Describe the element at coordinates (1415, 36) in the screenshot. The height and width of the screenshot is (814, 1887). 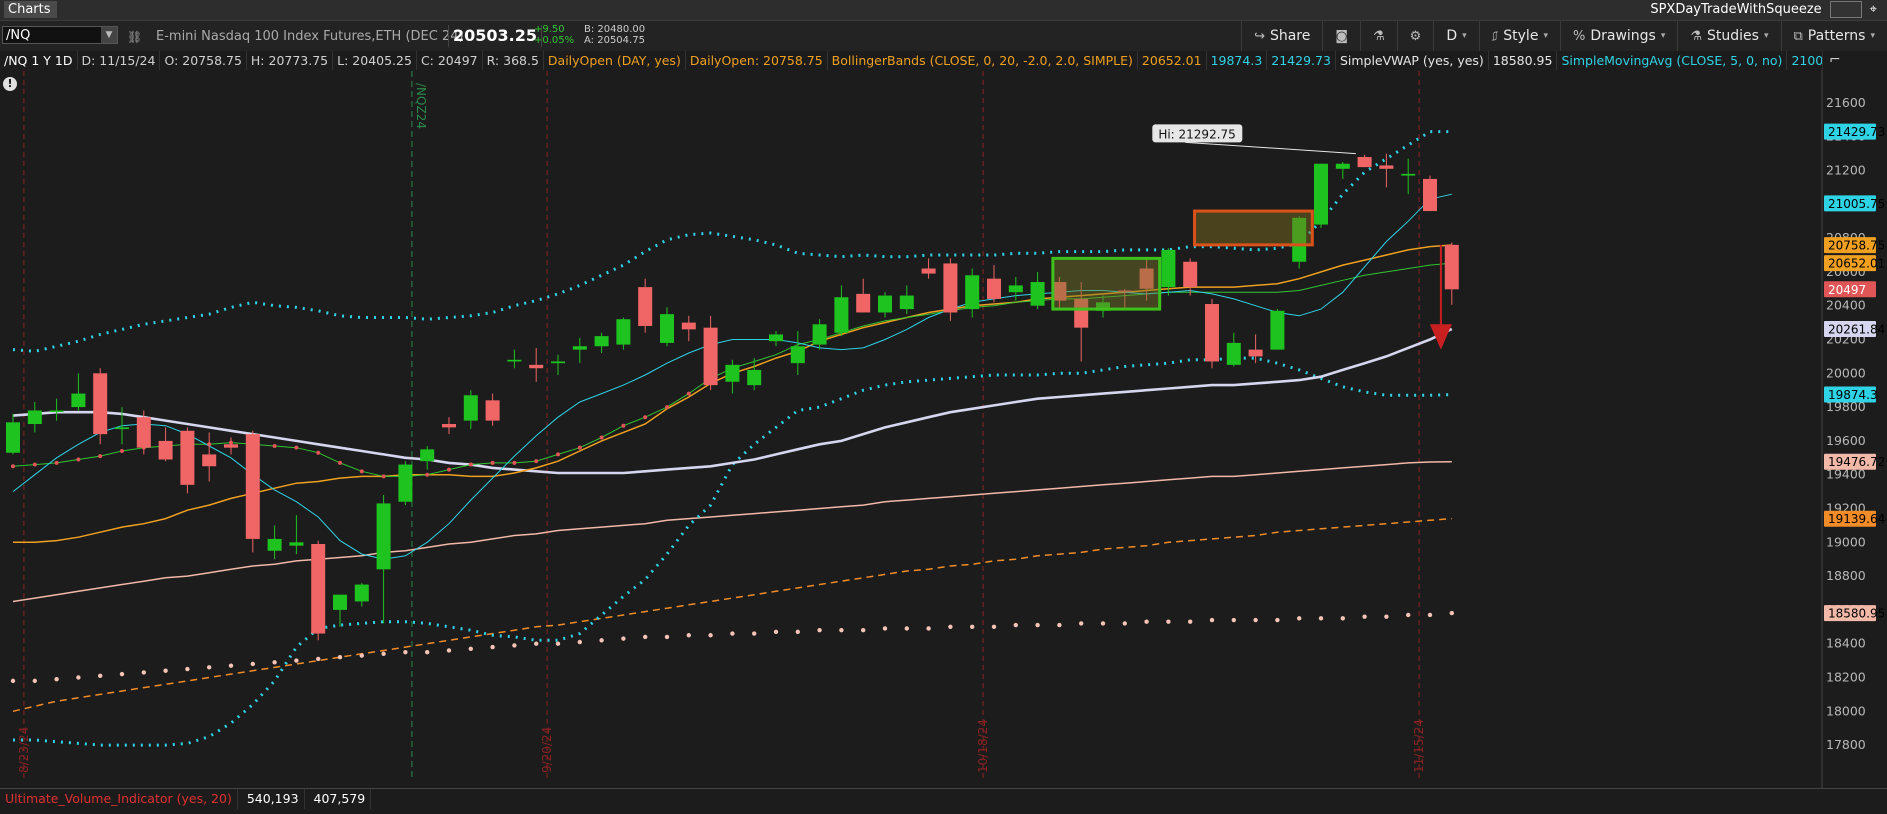
I see `settings-button: ⚙` at that location.